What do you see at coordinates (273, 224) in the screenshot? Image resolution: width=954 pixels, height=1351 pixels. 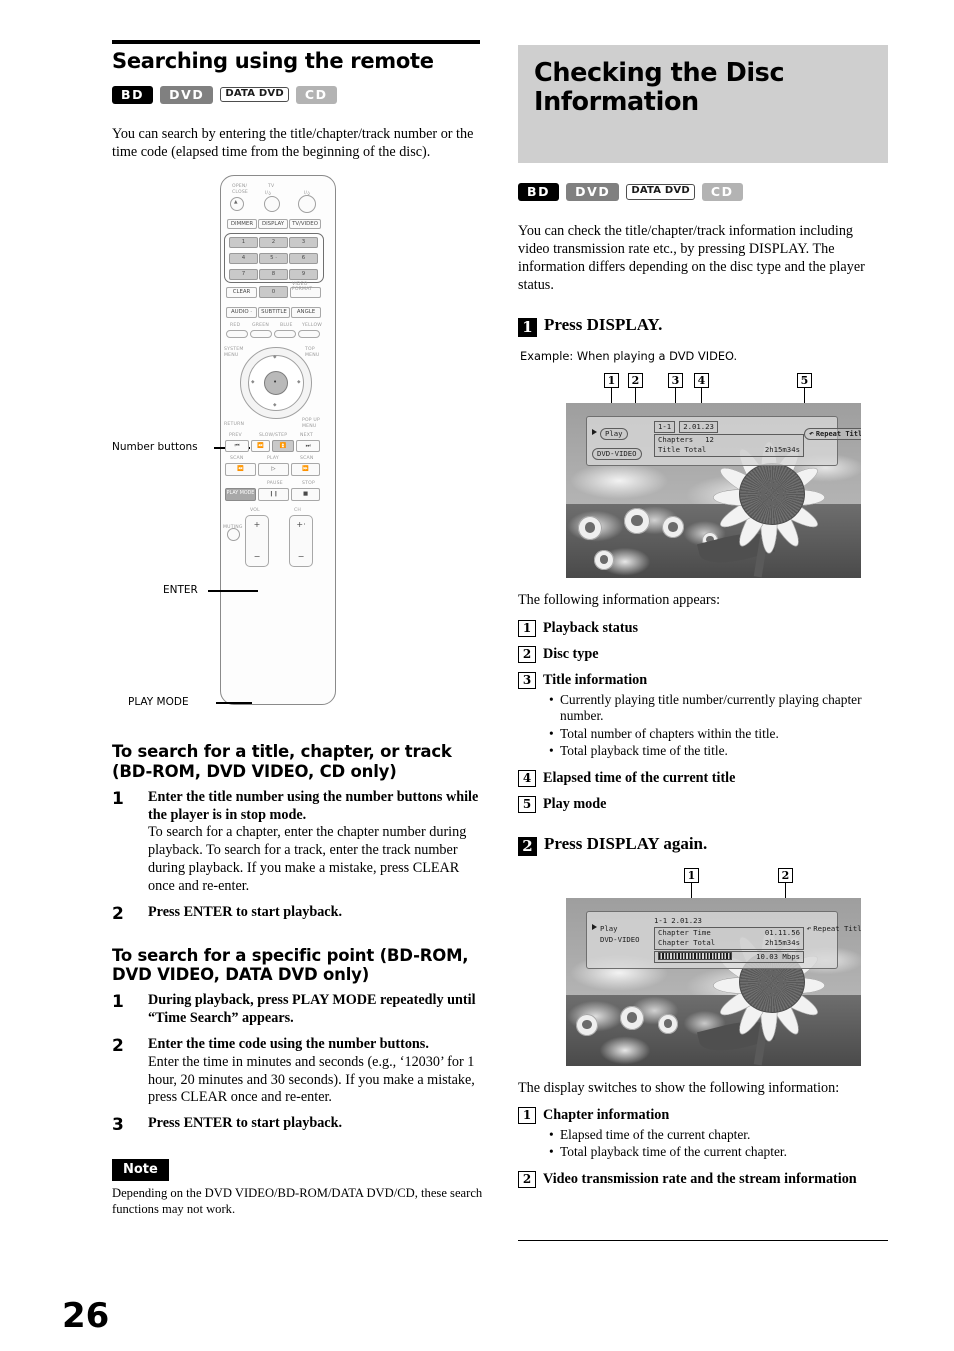 I see `display-label: DISPLAY` at bounding box center [273, 224].